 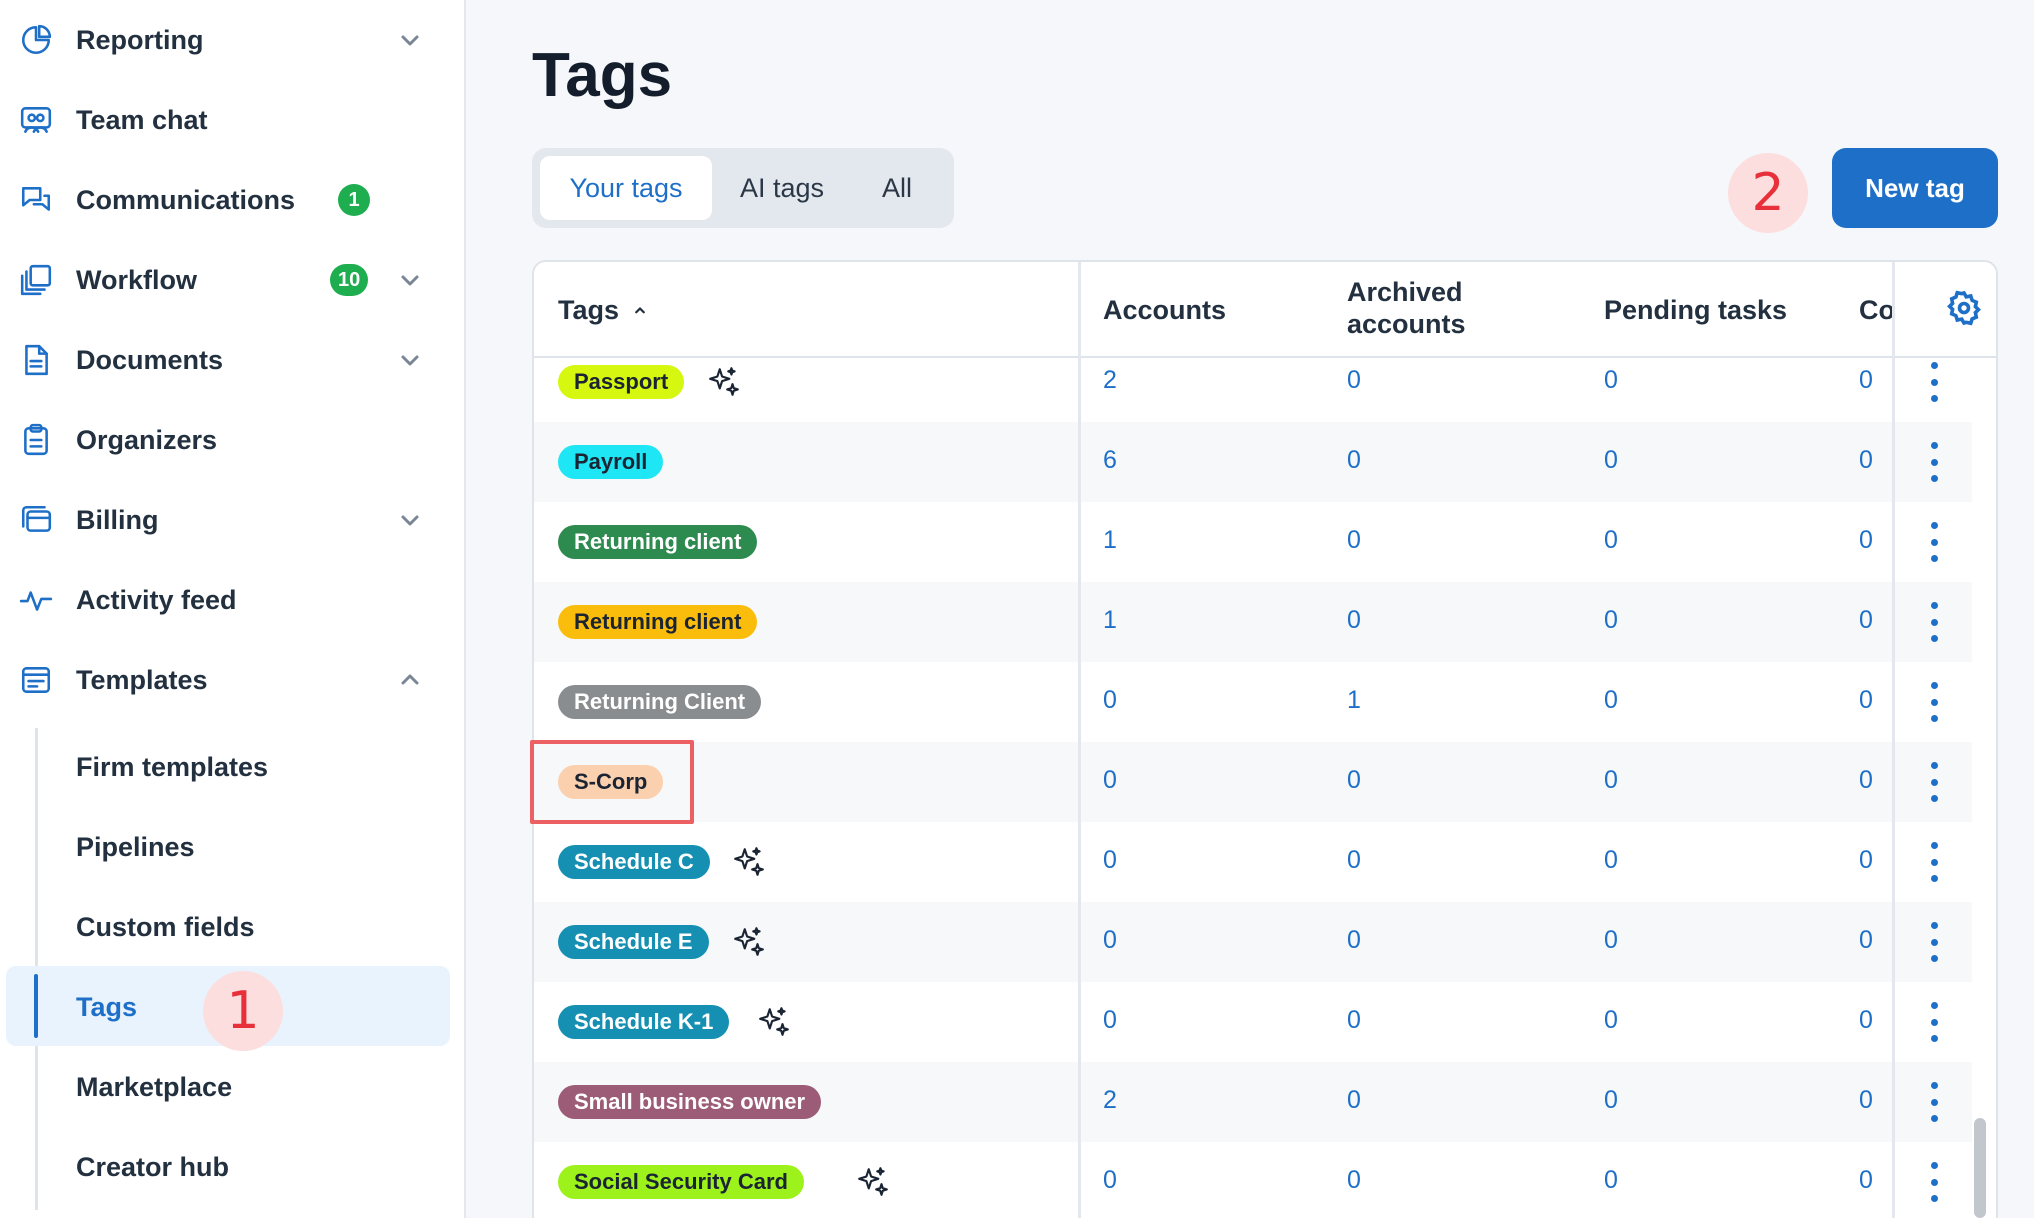 I want to click on table-row: Passport 2 0 0 0, so click(x=1253, y=382).